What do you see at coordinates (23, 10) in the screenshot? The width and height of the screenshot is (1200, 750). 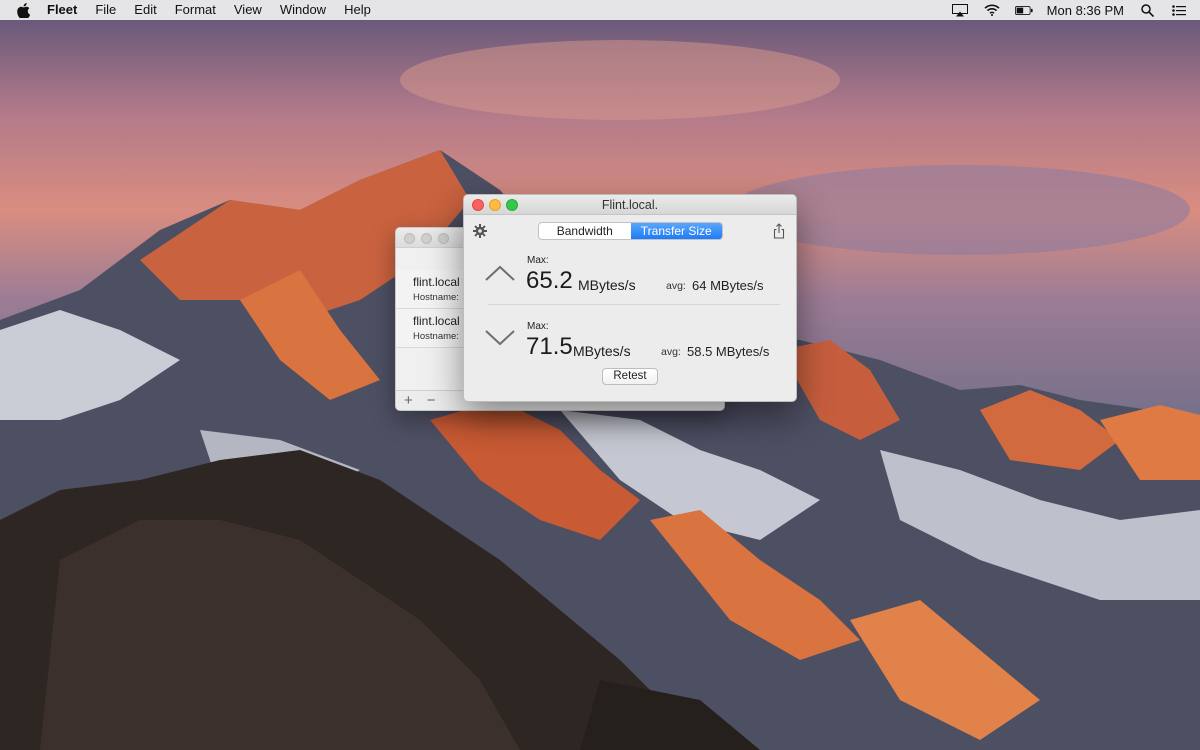 I see `apple-icon` at bounding box center [23, 10].